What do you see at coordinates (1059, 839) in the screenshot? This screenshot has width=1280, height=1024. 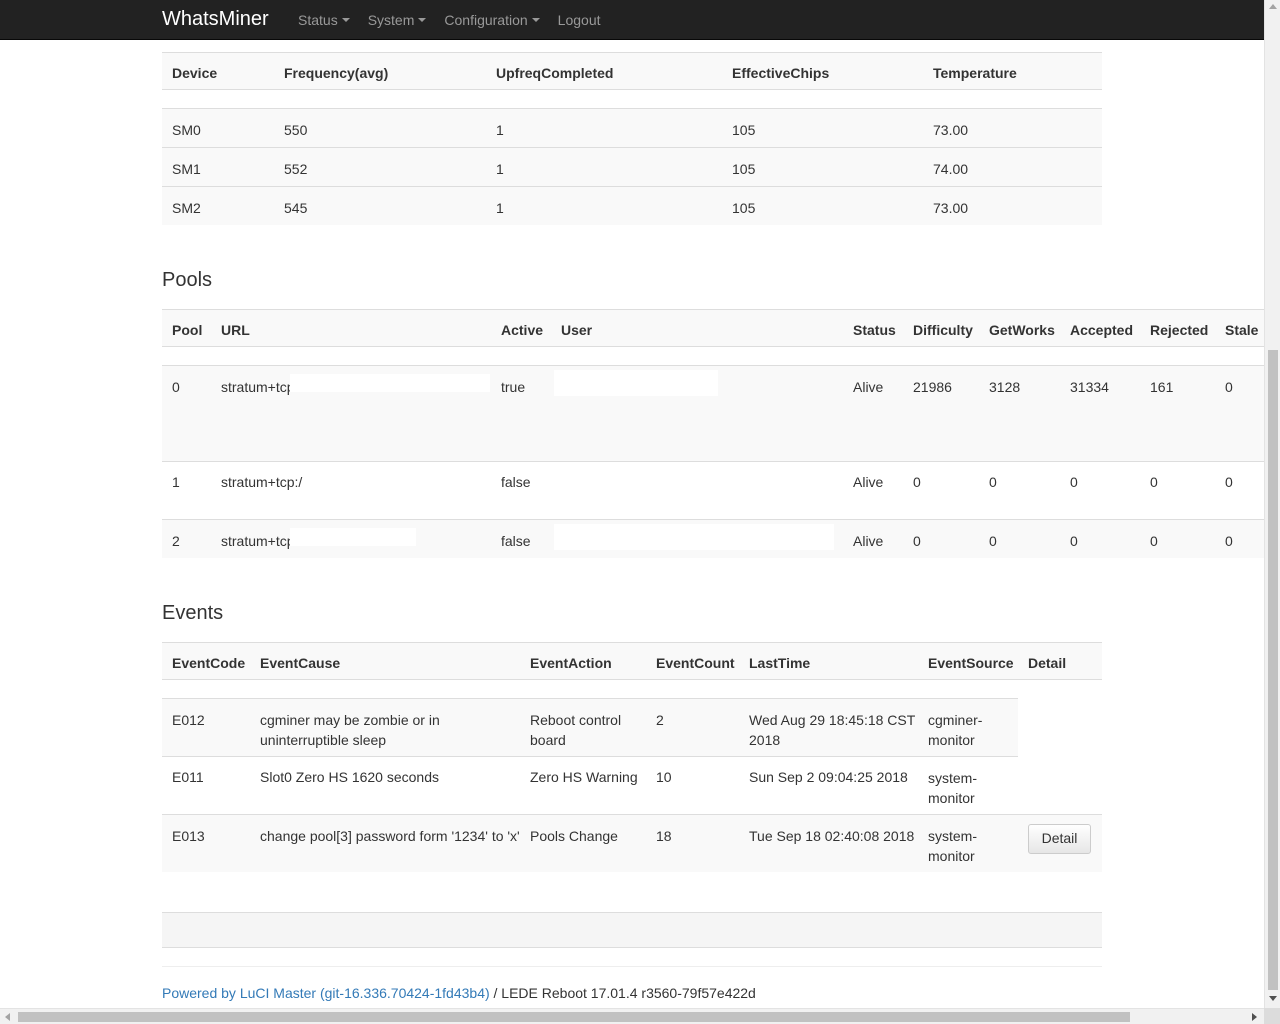 I see `detail-button: Detail` at bounding box center [1059, 839].